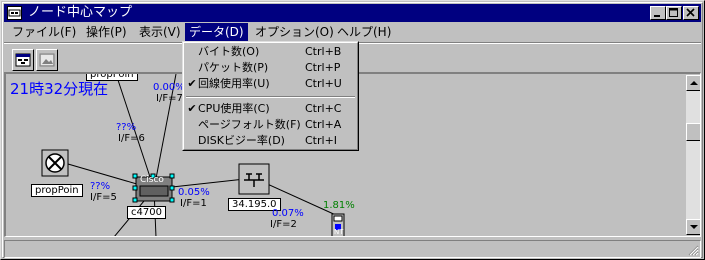 The width and height of the screenshot is (705, 260). Describe the element at coordinates (674, 13) in the screenshot. I see `maximize-button` at that location.